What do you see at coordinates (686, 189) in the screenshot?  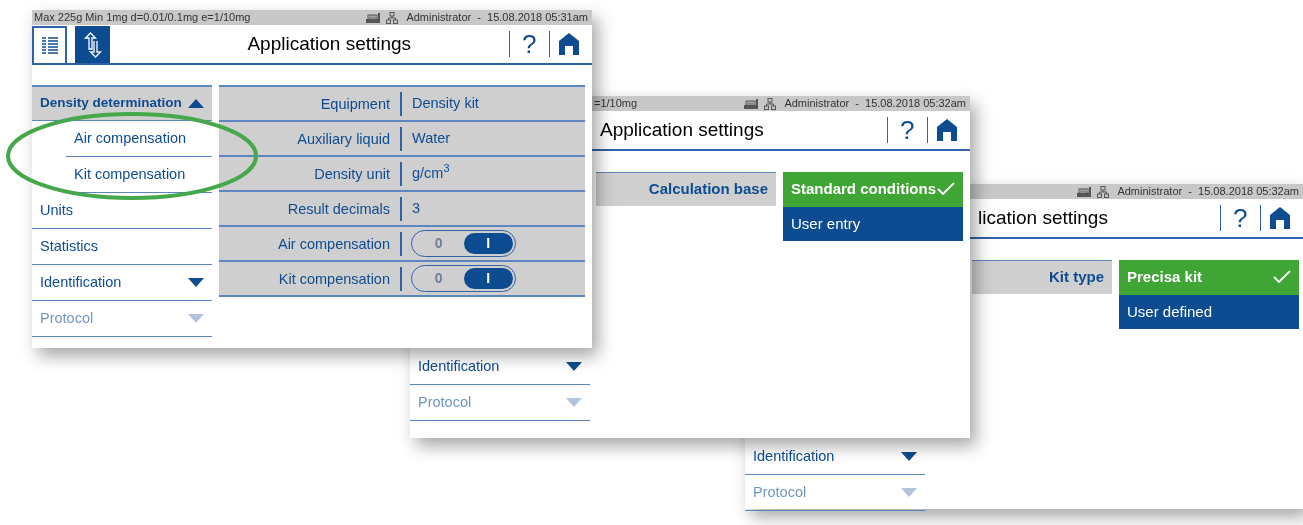 I see `setting-label: Calculation base` at bounding box center [686, 189].